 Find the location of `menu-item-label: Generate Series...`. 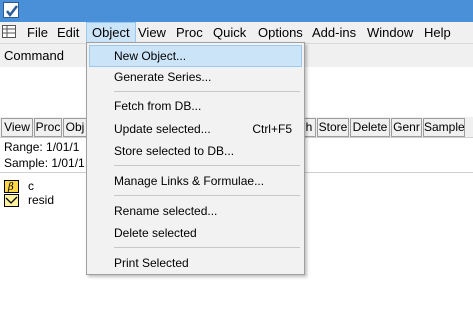

menu-item-label: Generate Series... is located at coordinates (163, 77).